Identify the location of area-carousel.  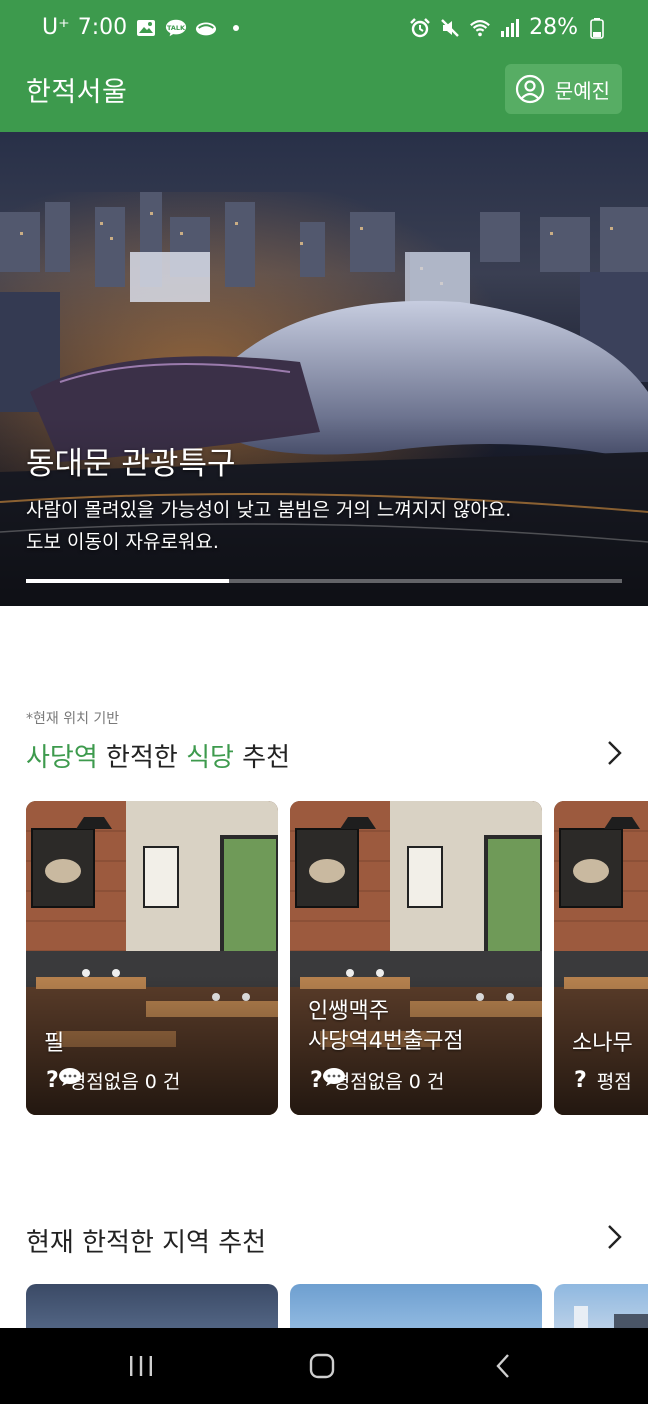
(337, 1306).